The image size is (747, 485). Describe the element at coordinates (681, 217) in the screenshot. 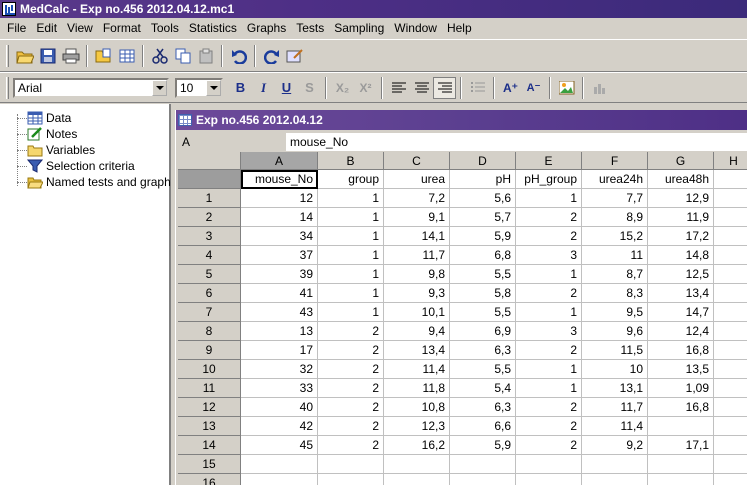

I see `data-cell: 11,9` at that location.